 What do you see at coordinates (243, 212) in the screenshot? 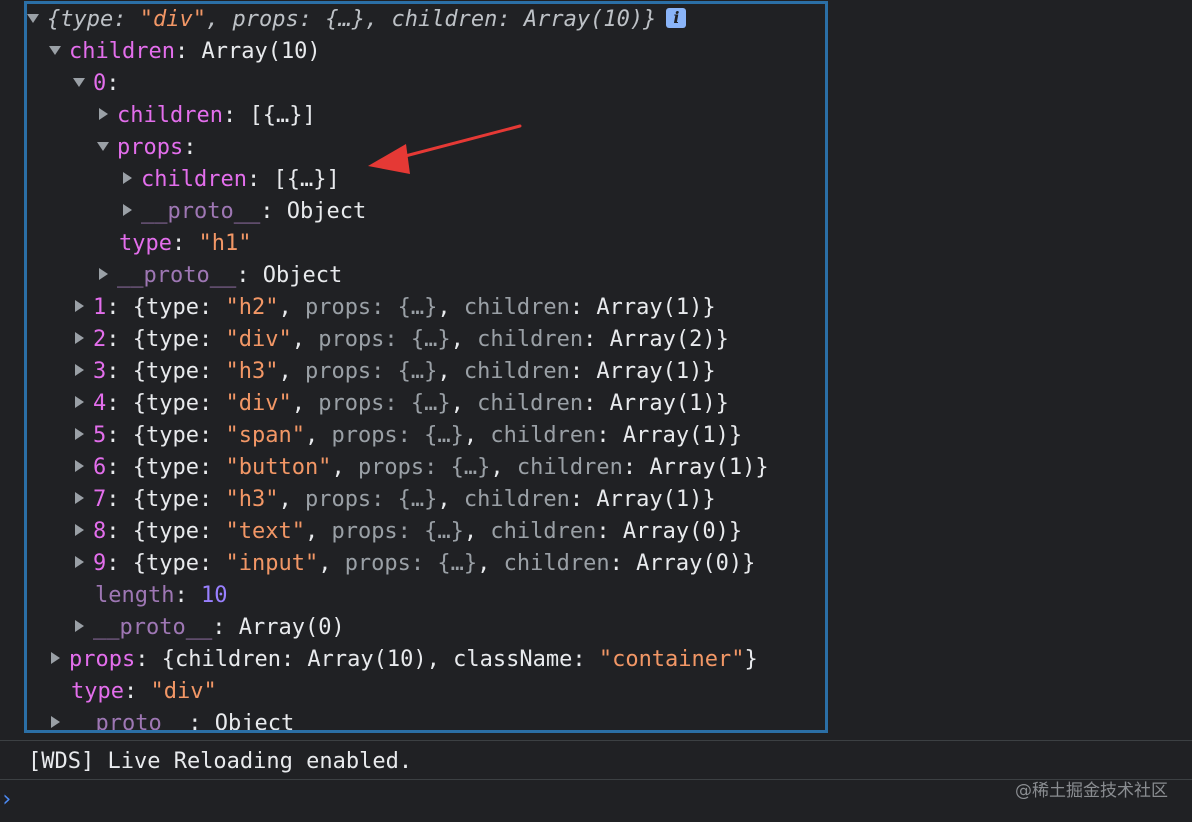
I see `item-0-props-proto-row: __proto__: Object` at bounding box center [243, 212].